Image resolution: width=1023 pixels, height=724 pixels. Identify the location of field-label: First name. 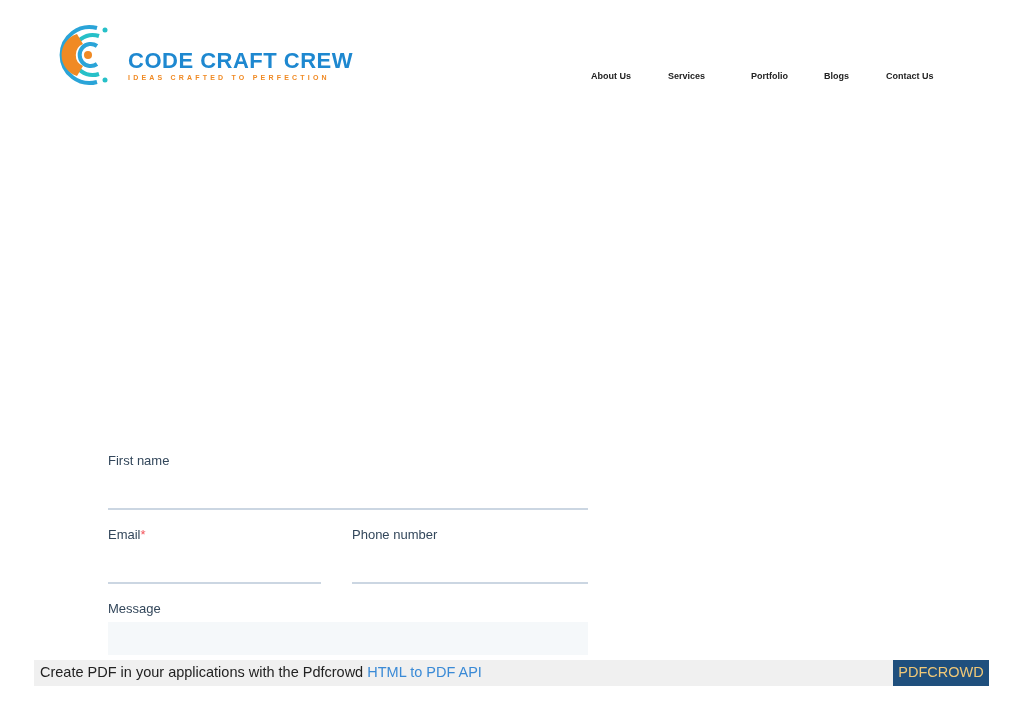
(139, 461).